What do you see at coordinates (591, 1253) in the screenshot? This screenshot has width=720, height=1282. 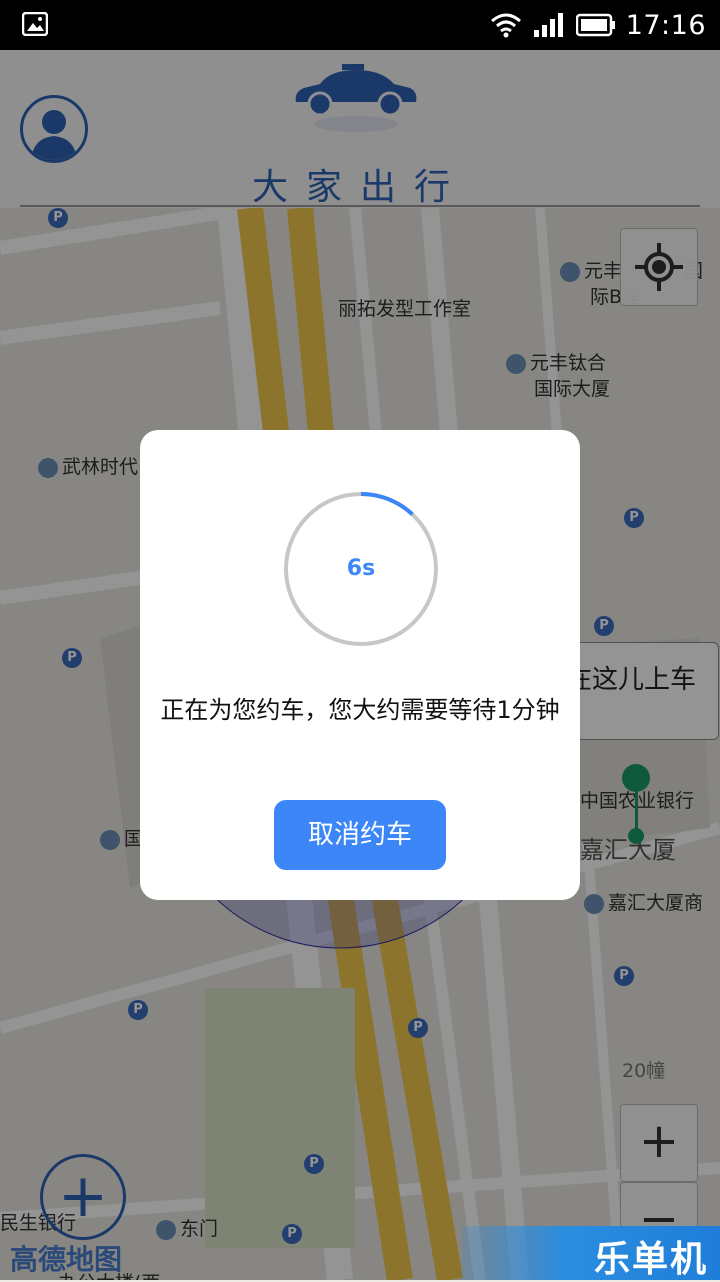 I see `watermark-banner: 乐单机` at bounding box center [591, 1253].